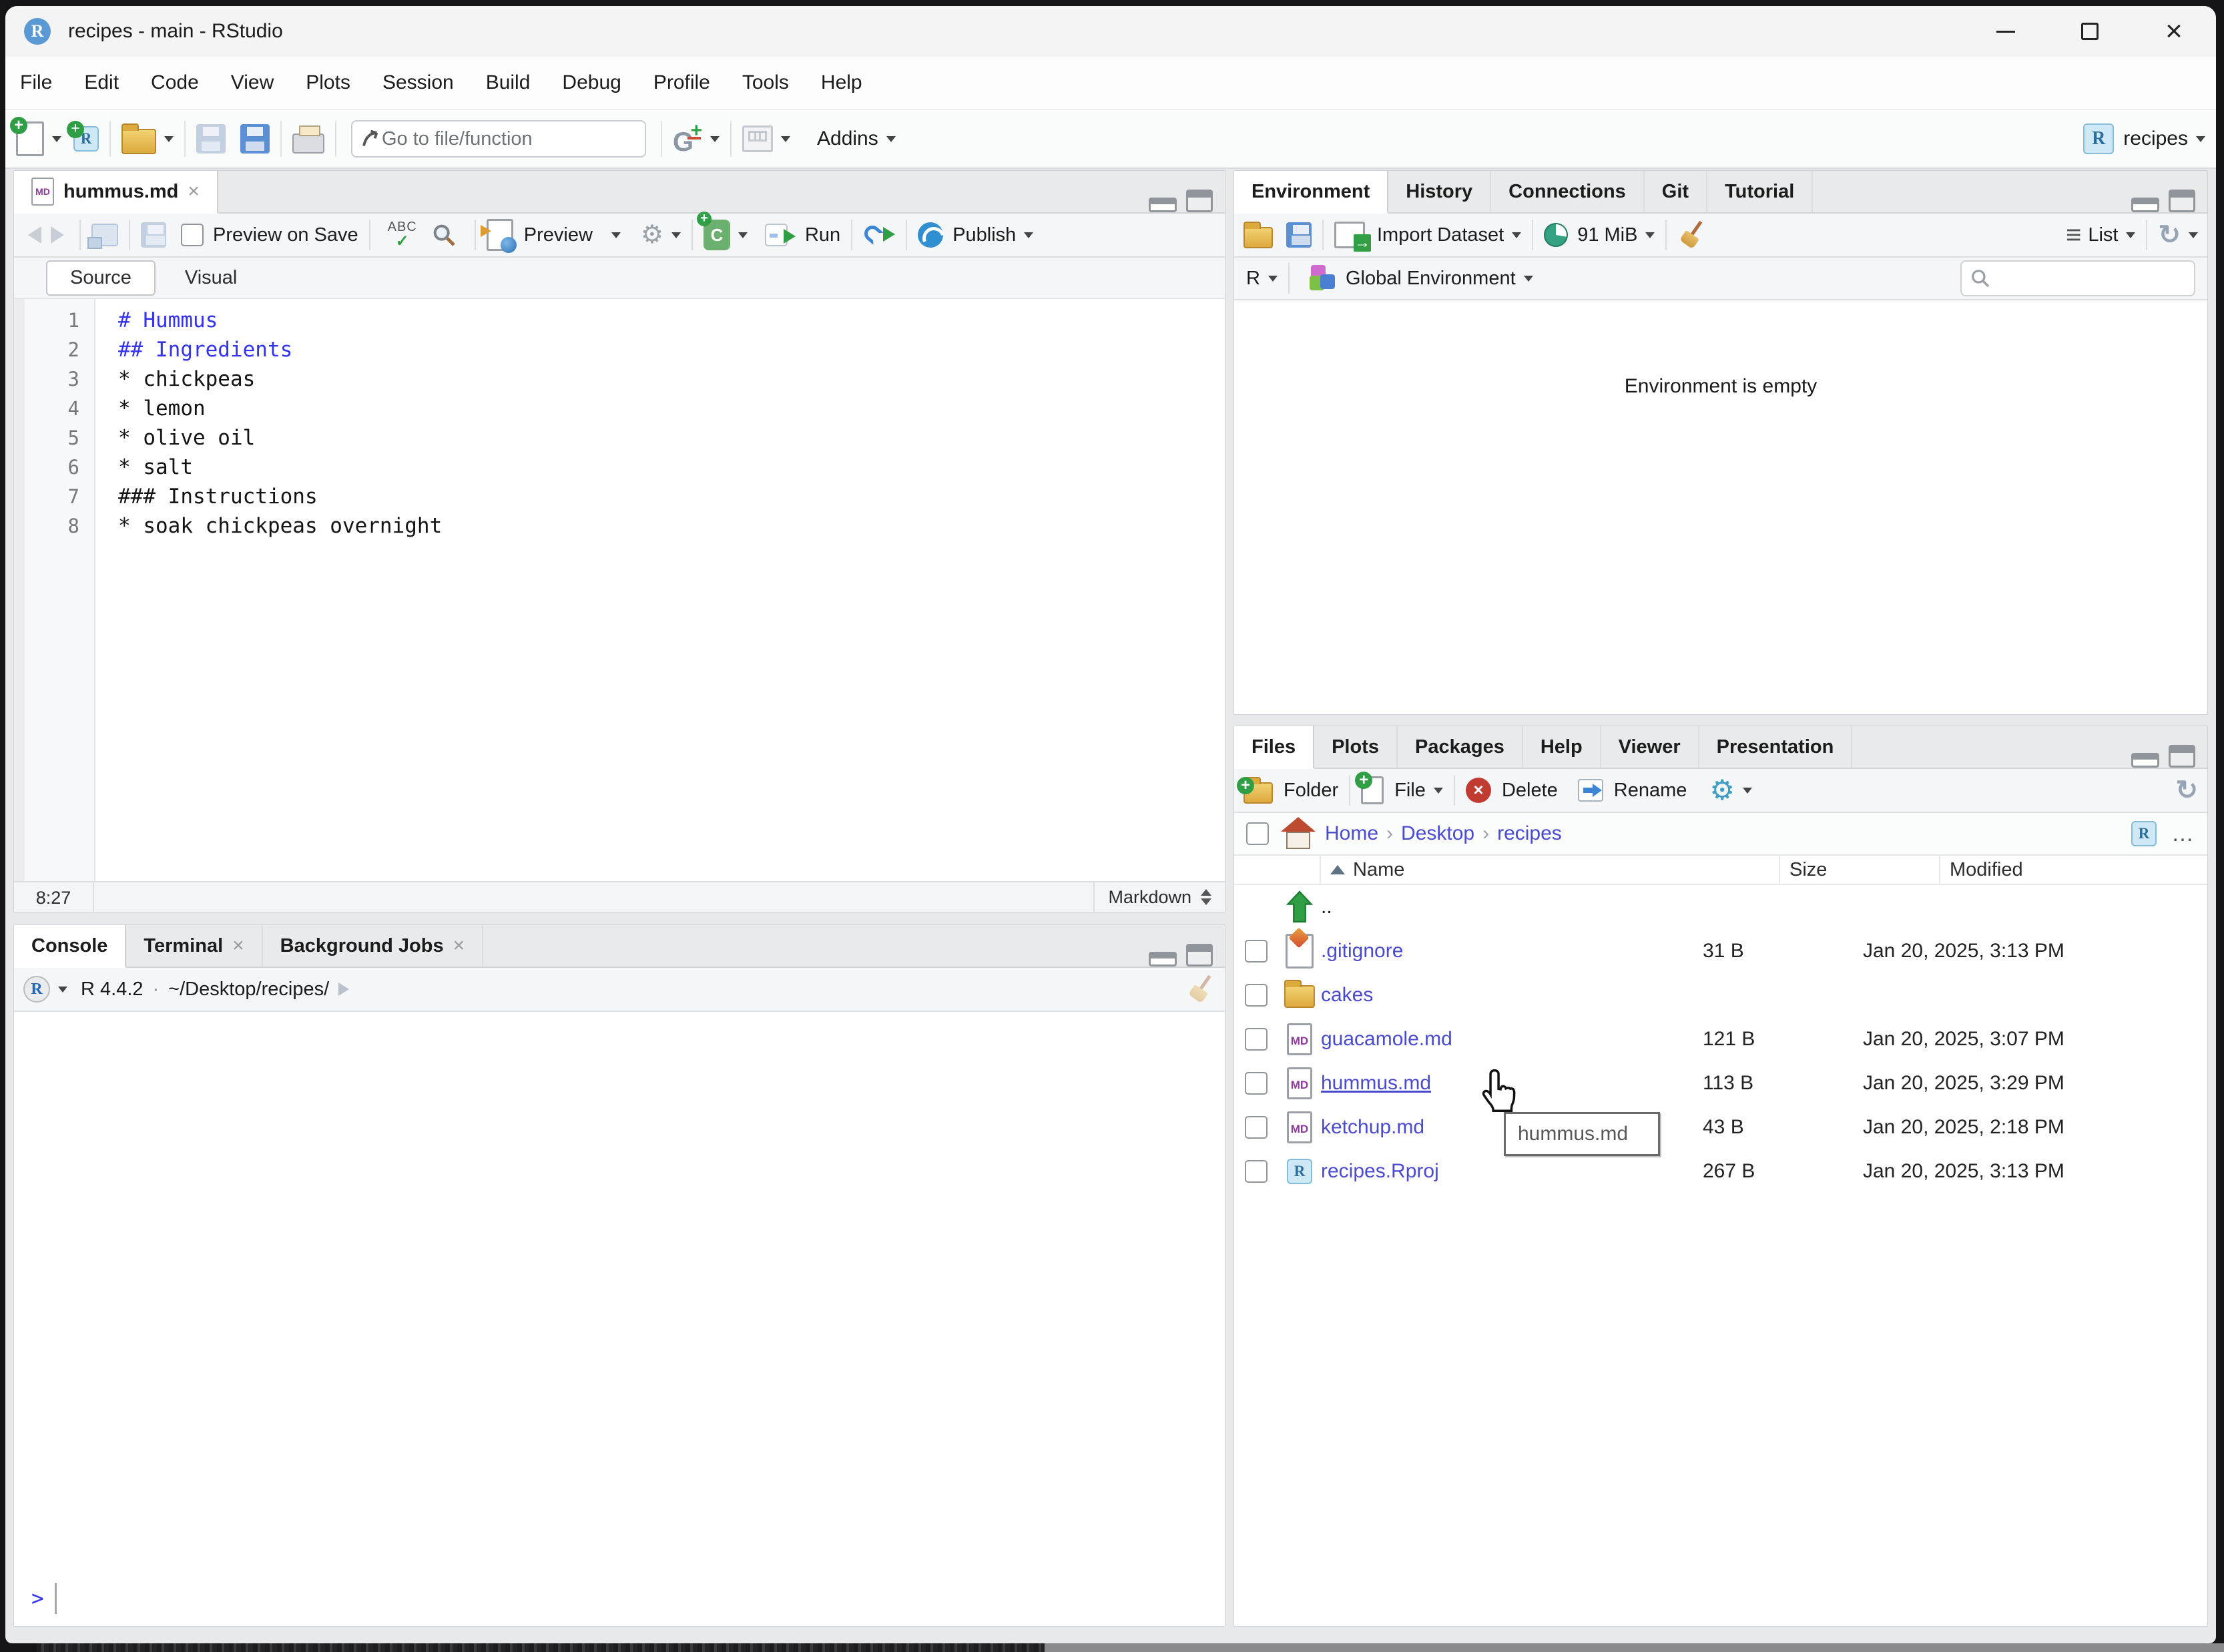 This screenshot has height=1652, width=2224. What do you see at coordinates (1440, 235) in the screenshot?
I see `import-dataset-button: Import Dataset` at bounding box center [1440, 235].